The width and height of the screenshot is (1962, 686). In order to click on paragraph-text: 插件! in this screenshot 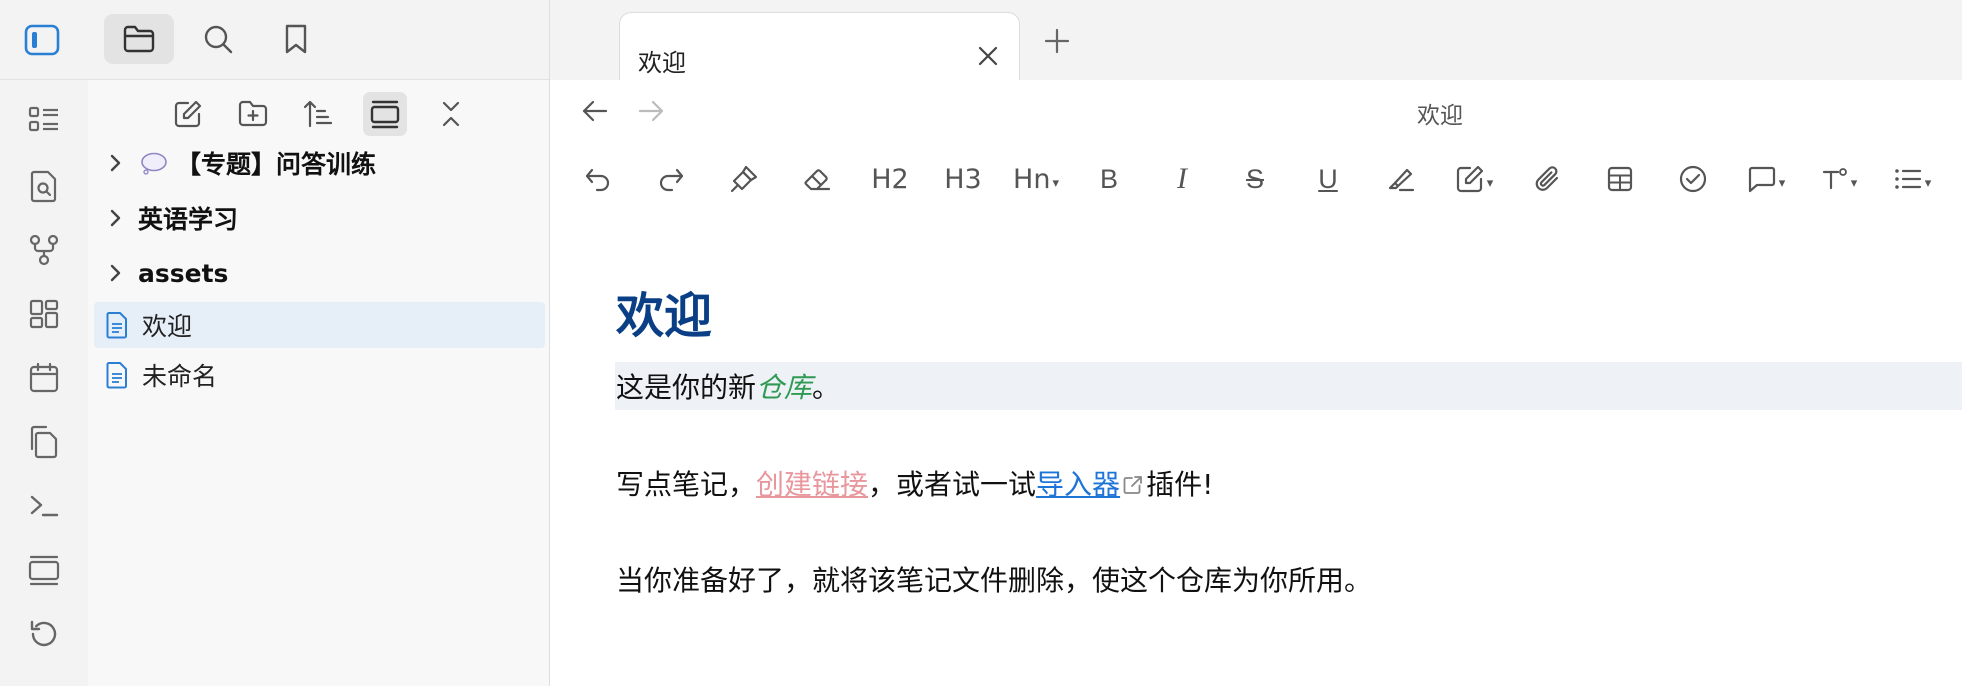, I will do `click(1180, 484)`.